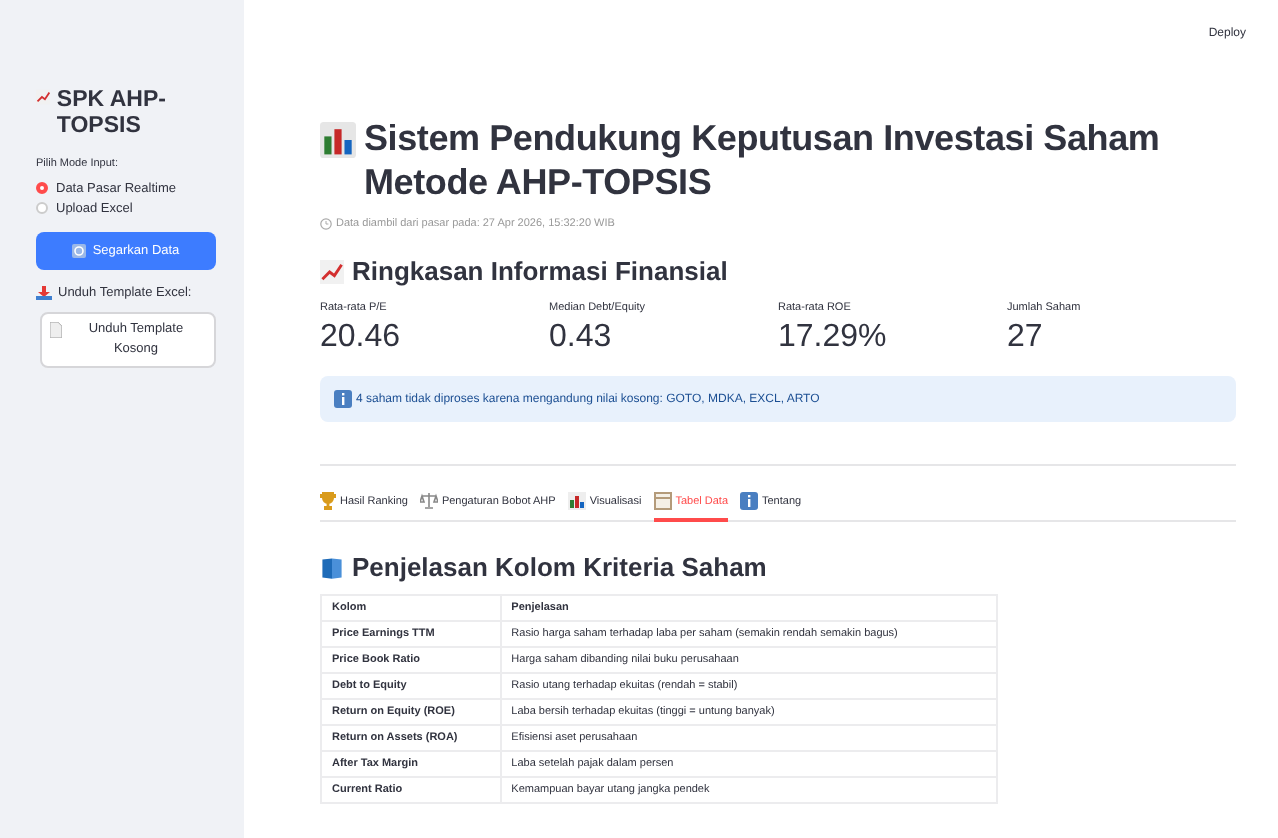 This screenshot has width=1278, height=838. What do you see at coordinates (428, 501) in the screenshot?
I see `scale-icon` at bounding box center [428, 501].